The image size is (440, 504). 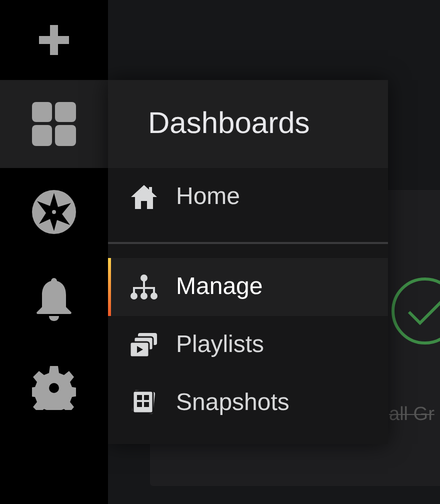 I want to click on menu-item: Home, so click(x=248, y=197).